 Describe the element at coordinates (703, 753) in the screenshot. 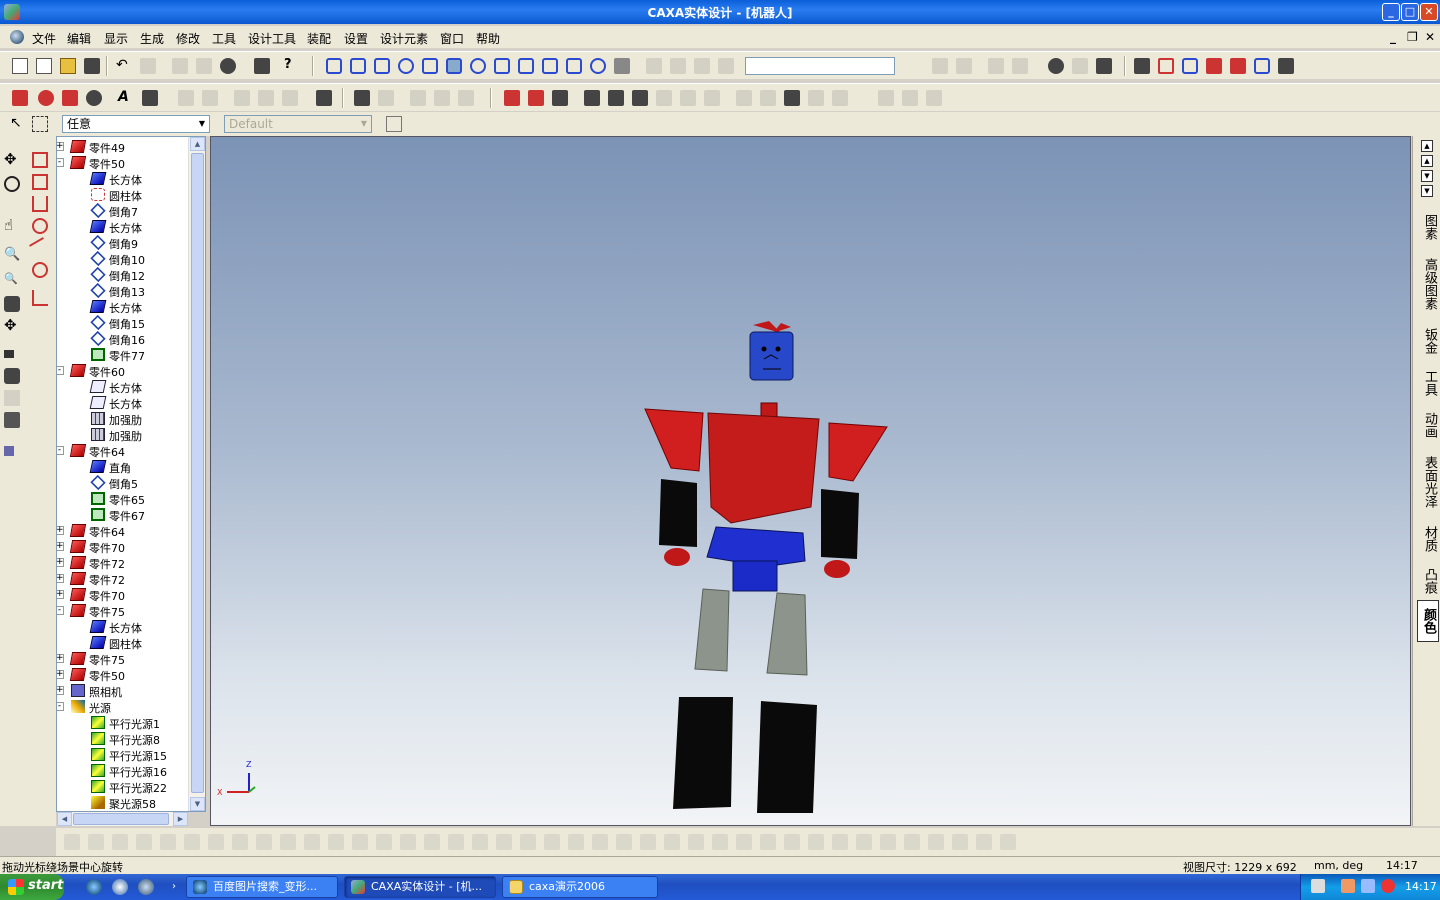

I see `robot-left-leg` at that location.